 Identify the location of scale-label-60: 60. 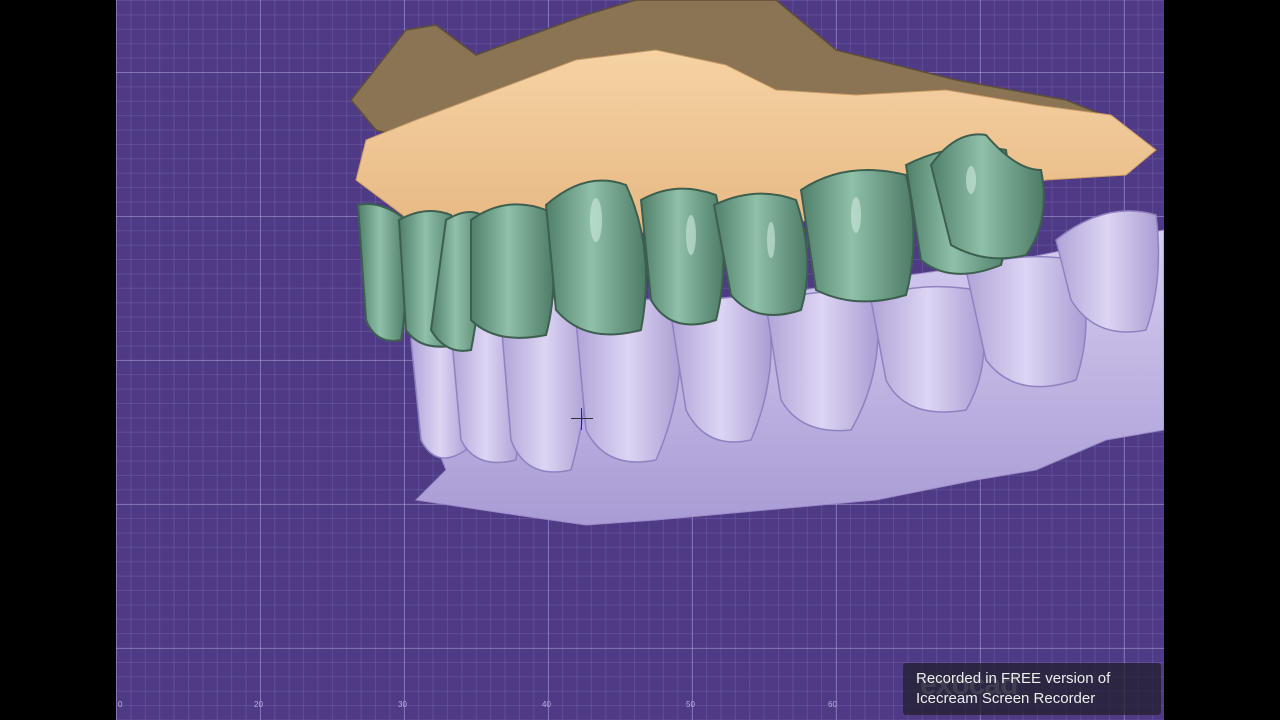
(832, 704).